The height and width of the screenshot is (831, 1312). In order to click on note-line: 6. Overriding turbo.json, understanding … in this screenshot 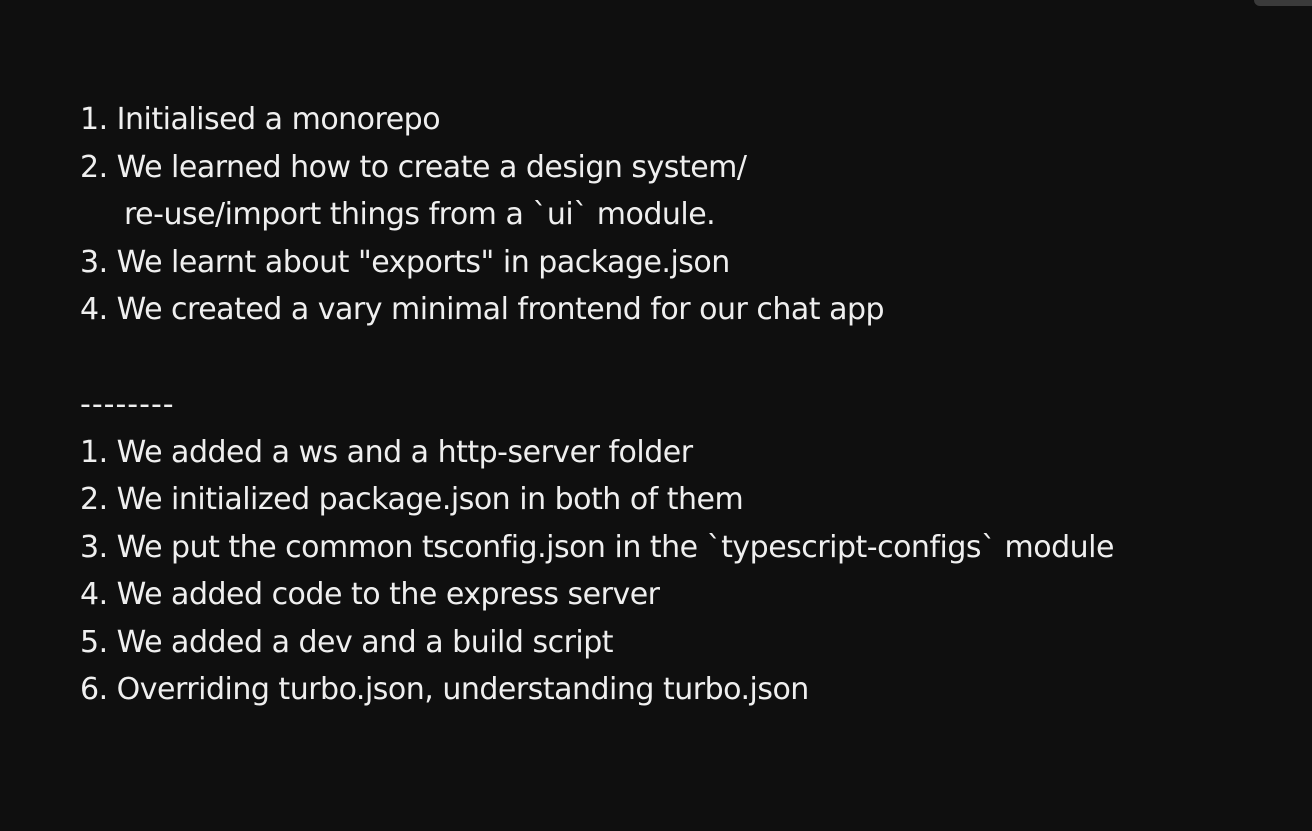, I will do `click(444, 689)`.